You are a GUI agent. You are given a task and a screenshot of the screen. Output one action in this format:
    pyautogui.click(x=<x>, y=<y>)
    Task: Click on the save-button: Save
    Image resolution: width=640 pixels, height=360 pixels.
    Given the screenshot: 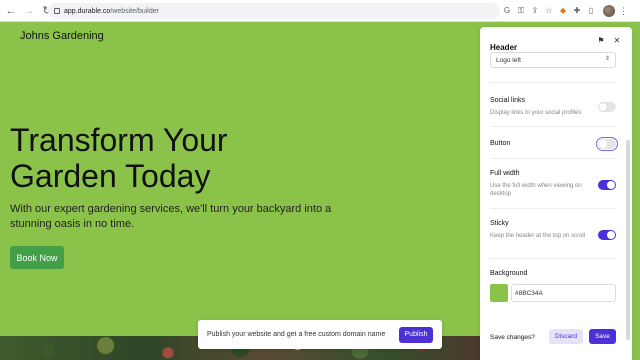 What is the action you would take?
    pyautogui.click(x=602, y=336)
    